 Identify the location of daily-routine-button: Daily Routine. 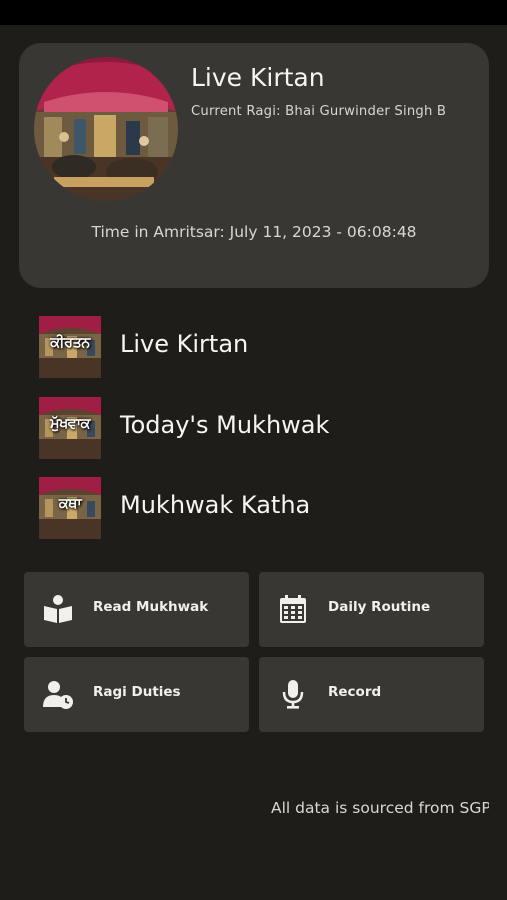
(371, 609).